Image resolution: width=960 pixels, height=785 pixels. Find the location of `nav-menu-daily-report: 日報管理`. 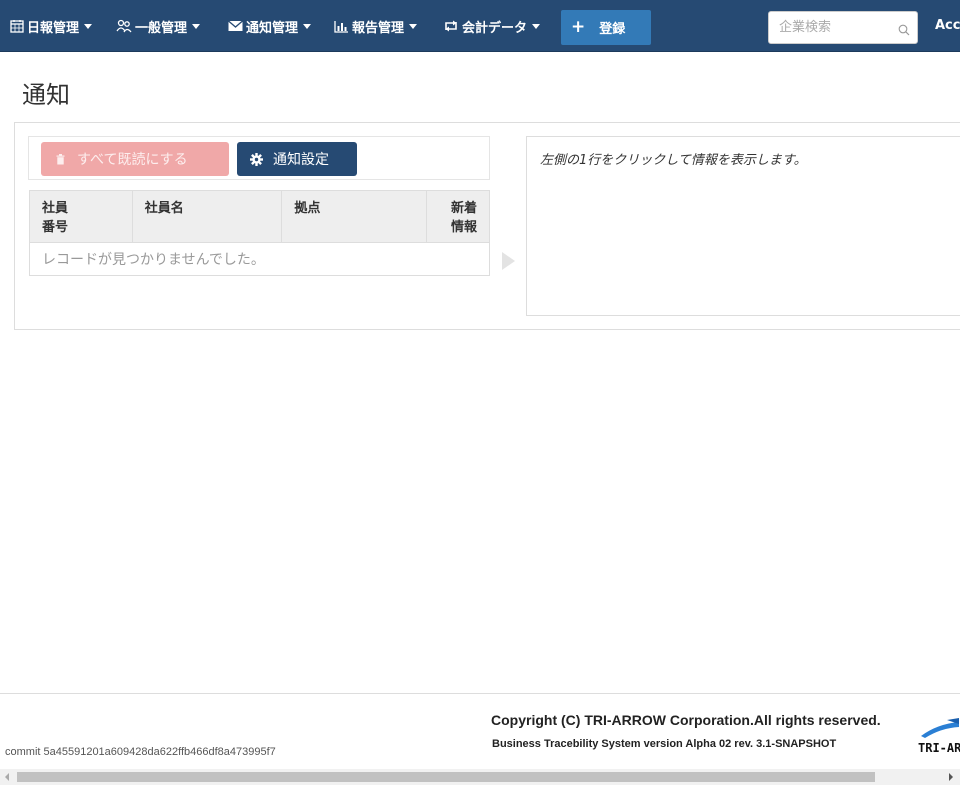

nav-menu-daily-report: 日報管理 is located at coordinates (51, 26).